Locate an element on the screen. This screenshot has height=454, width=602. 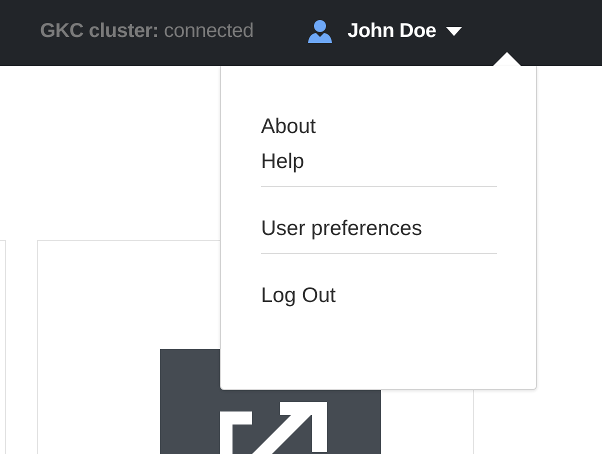
user-icon is located at coordinates (320, 31).